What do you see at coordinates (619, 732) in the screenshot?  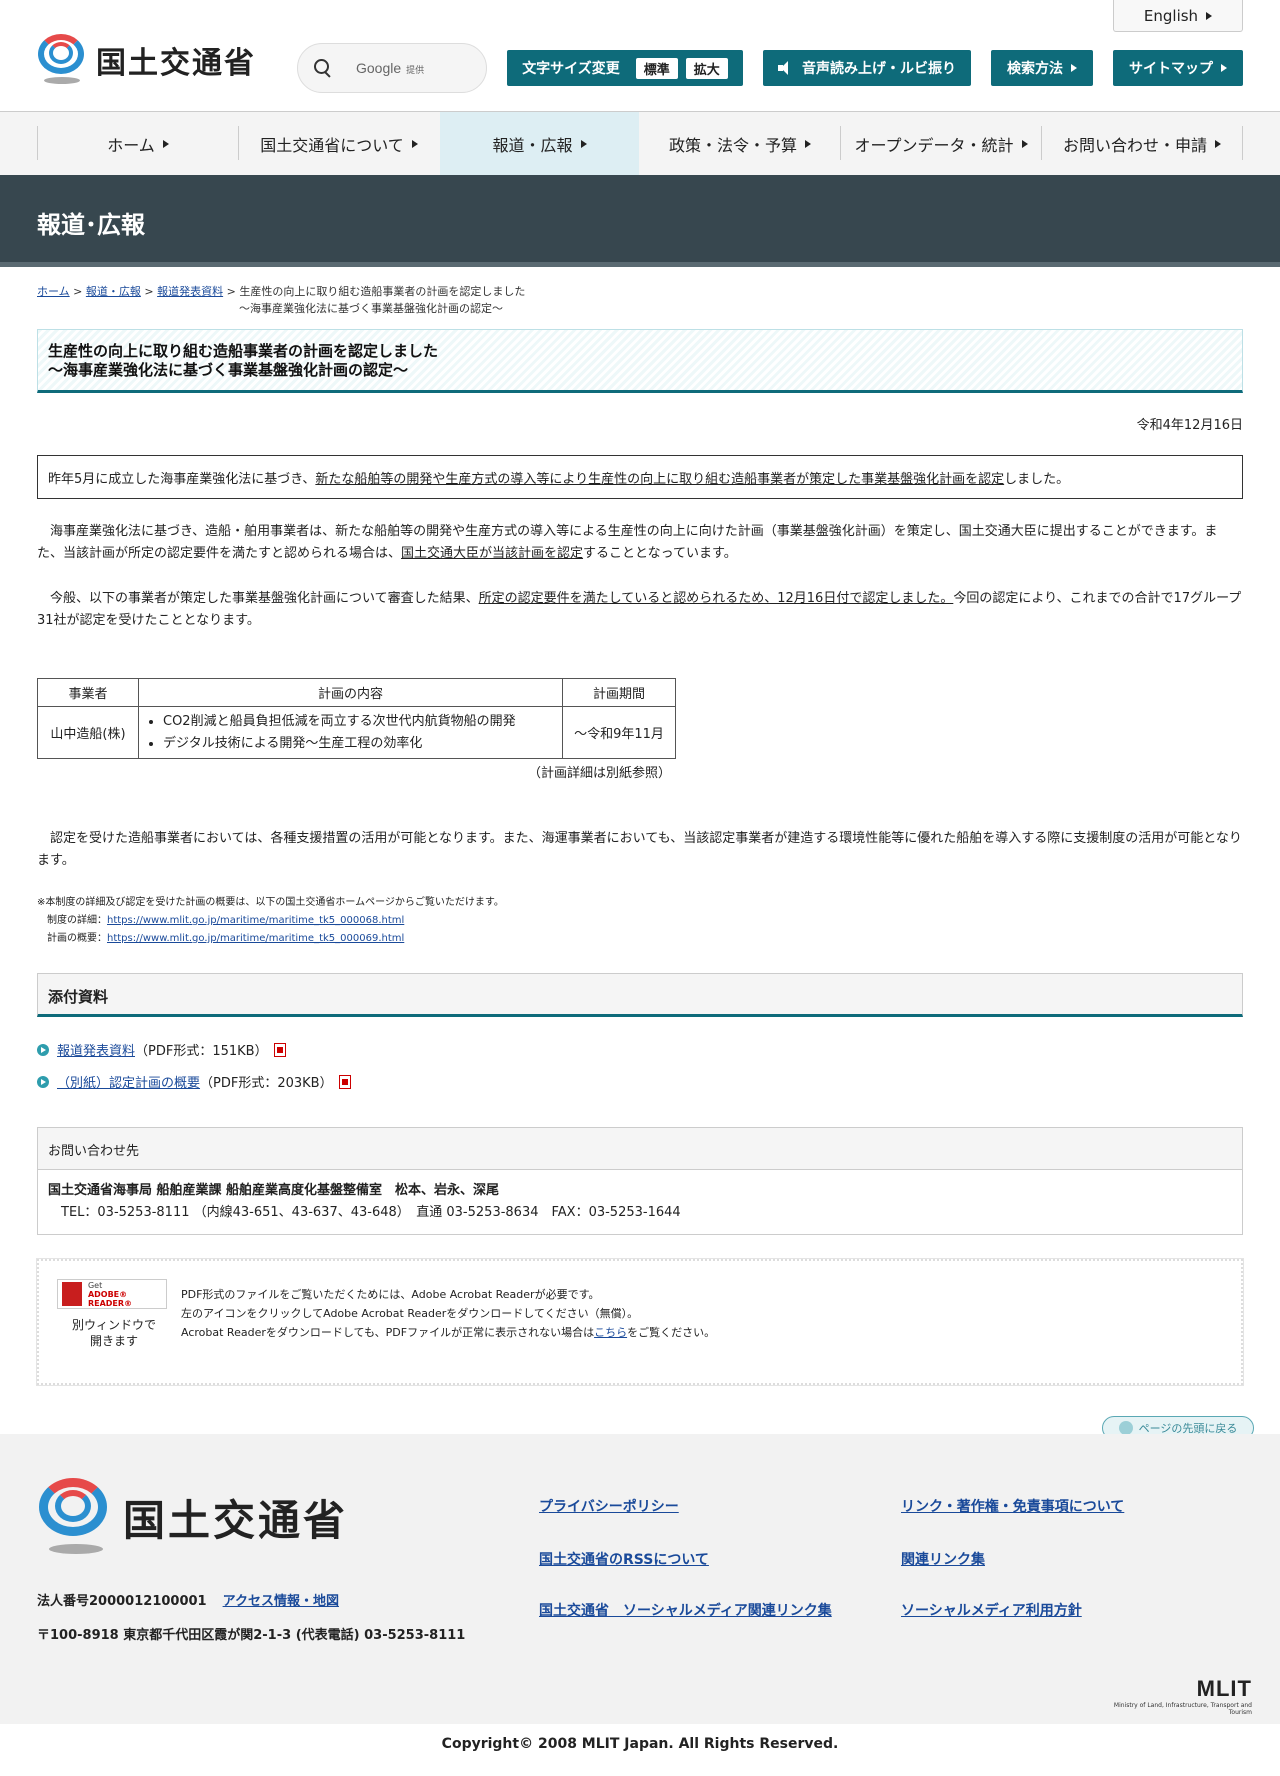 I see `period-cell: ～令和9年11月` at bounding box center [619, 732].